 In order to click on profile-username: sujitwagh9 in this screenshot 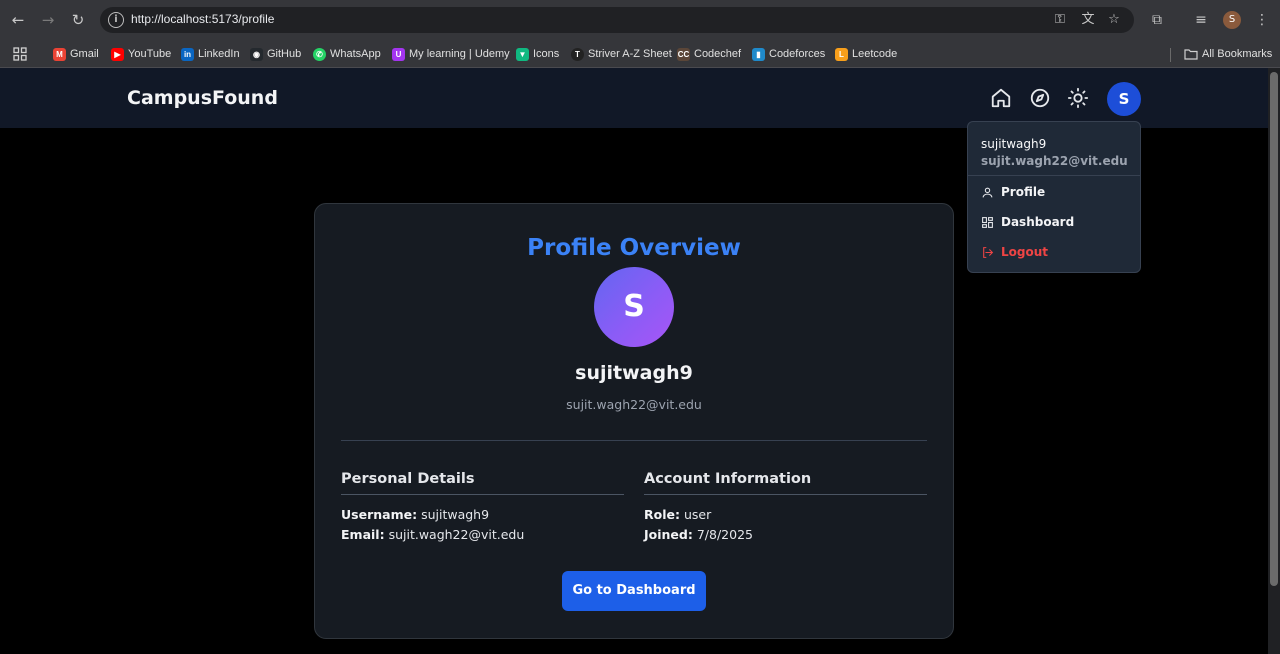, I will do `click(634, 373)`.